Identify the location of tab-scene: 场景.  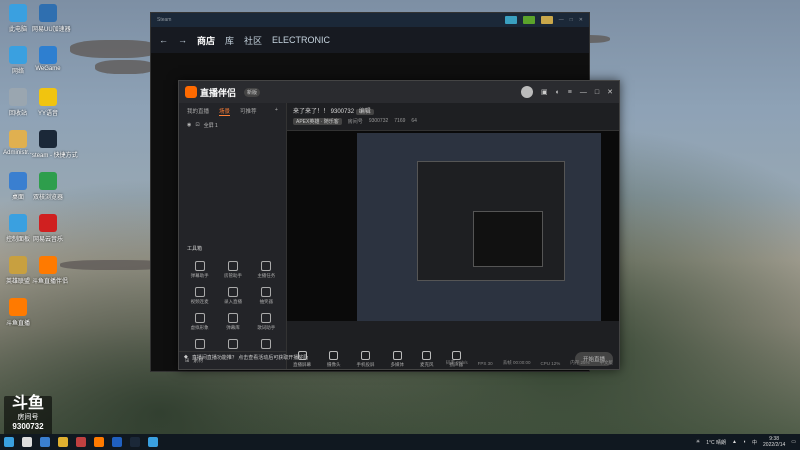
(225, 111).